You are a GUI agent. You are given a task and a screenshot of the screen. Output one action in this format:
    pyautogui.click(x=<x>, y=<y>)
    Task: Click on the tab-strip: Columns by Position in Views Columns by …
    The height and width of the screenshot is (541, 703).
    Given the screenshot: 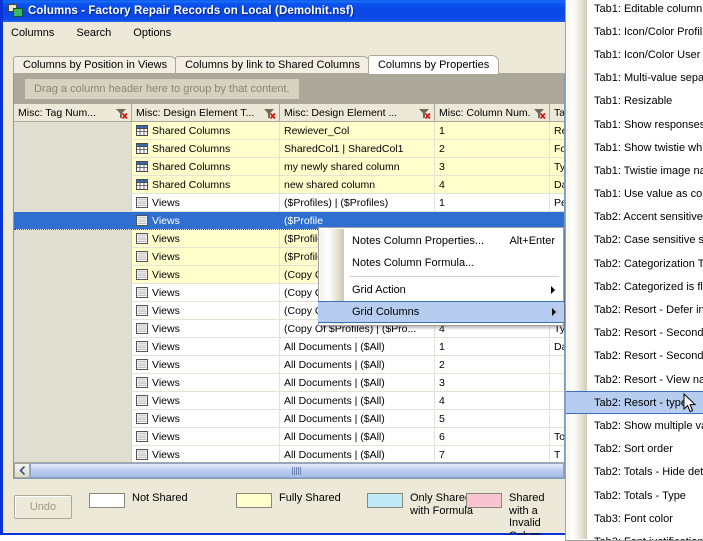 What is the action you would take?
    pyautogui.click(x=289, y=64)
    